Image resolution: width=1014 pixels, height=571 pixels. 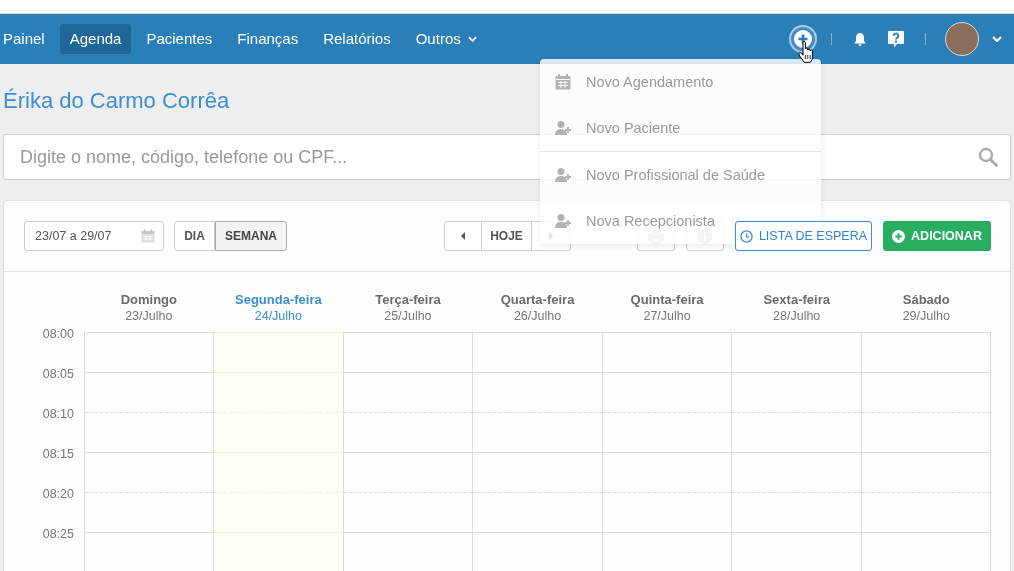 I want to click on day-date: 26/Julho, so click(x=537, y=316).